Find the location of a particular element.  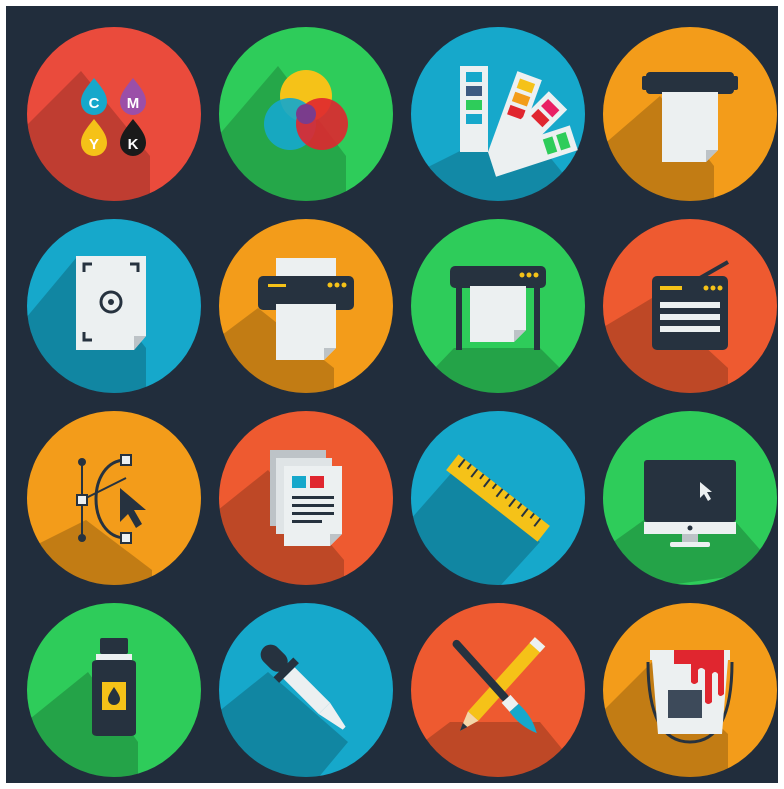

radio-device-icon is located at coordinates (690, 306).